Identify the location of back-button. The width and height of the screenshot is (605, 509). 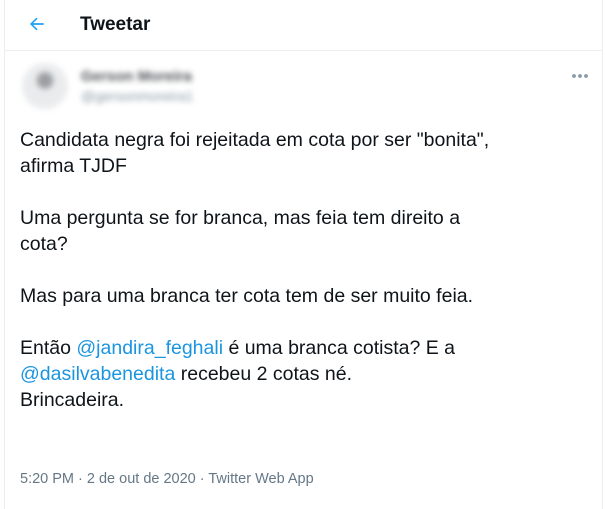
(37, 24).